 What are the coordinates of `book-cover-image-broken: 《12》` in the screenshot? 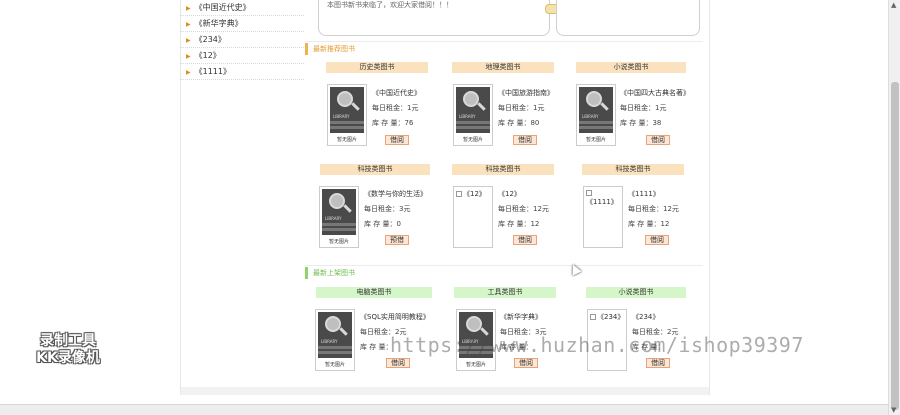 It's located at (473, 217).